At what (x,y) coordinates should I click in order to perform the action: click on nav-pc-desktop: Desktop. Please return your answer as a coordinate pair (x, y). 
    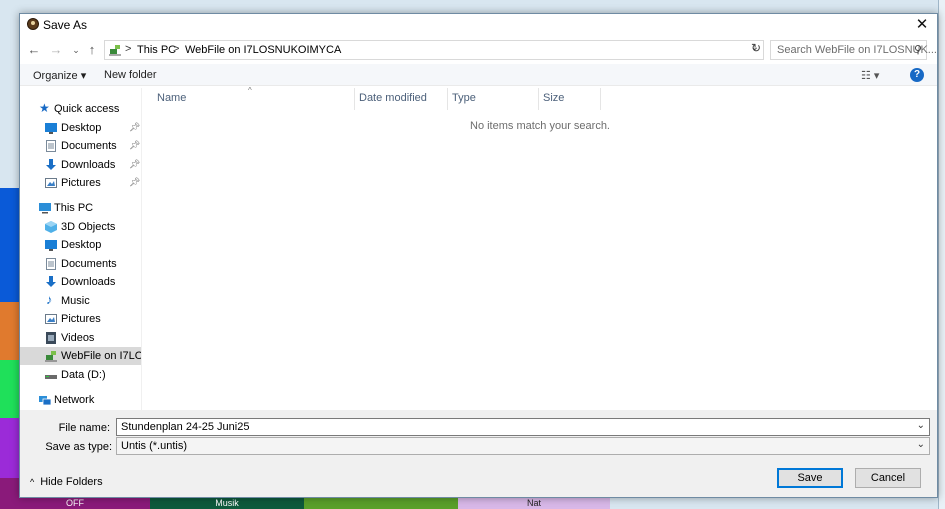
    Looking at the image, I should click on (80, 245).